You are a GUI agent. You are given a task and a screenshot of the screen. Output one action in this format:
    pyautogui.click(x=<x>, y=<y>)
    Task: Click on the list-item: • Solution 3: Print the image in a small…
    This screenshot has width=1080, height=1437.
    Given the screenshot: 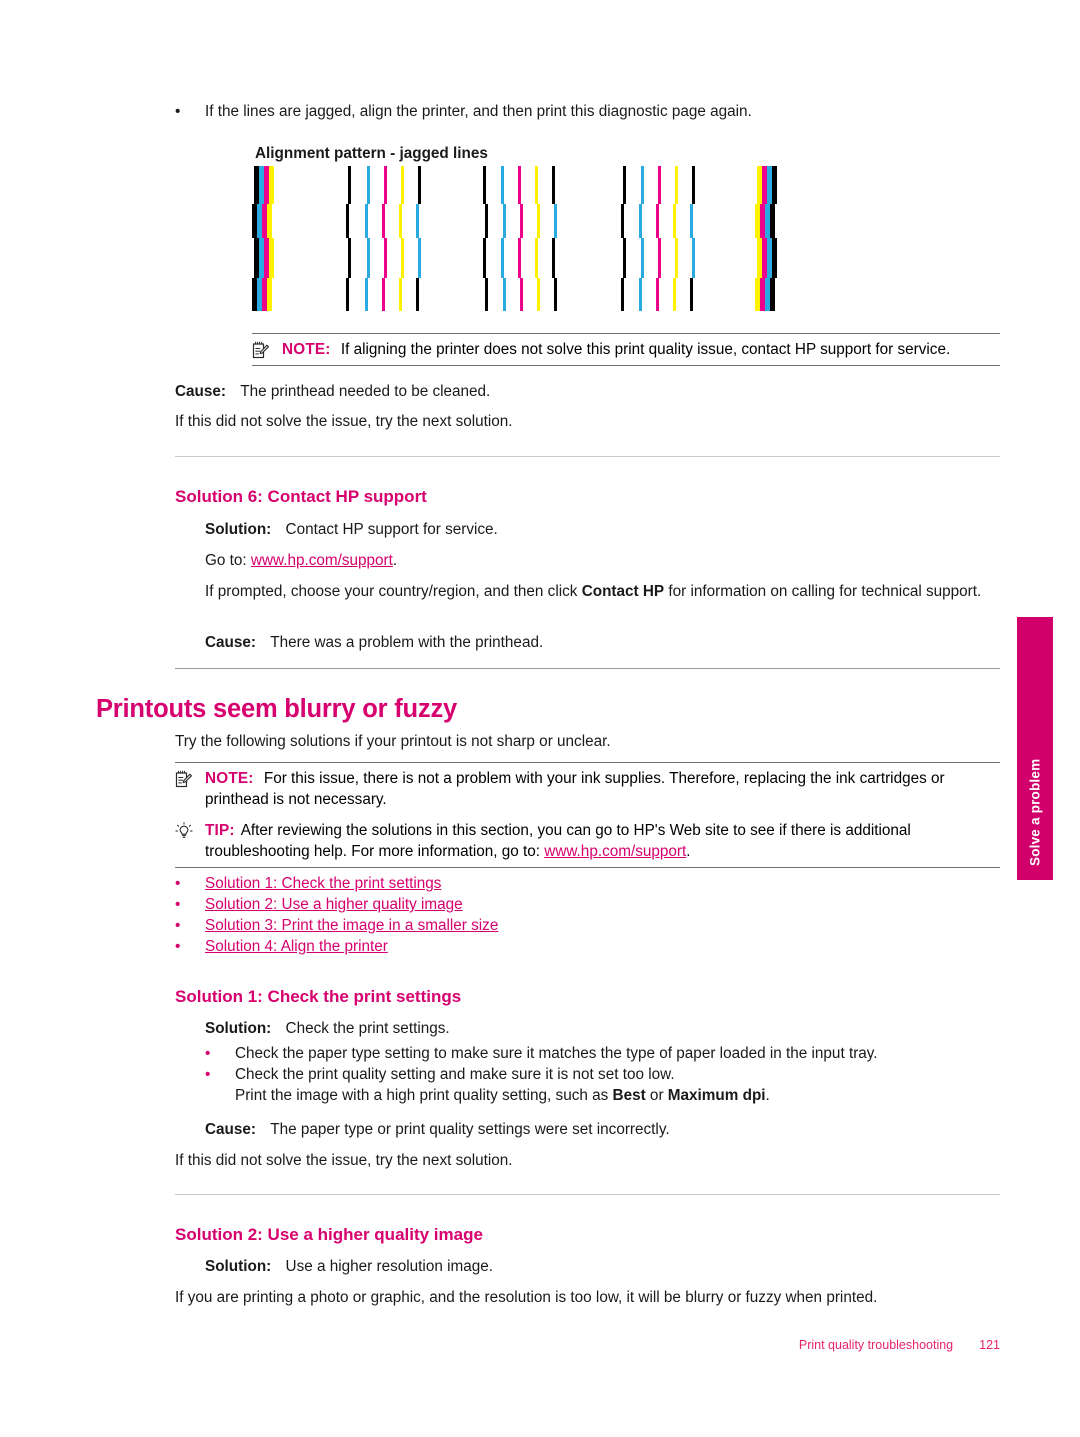 What is the action you would take?
    pyautogui.click(x=587, y=925)
    